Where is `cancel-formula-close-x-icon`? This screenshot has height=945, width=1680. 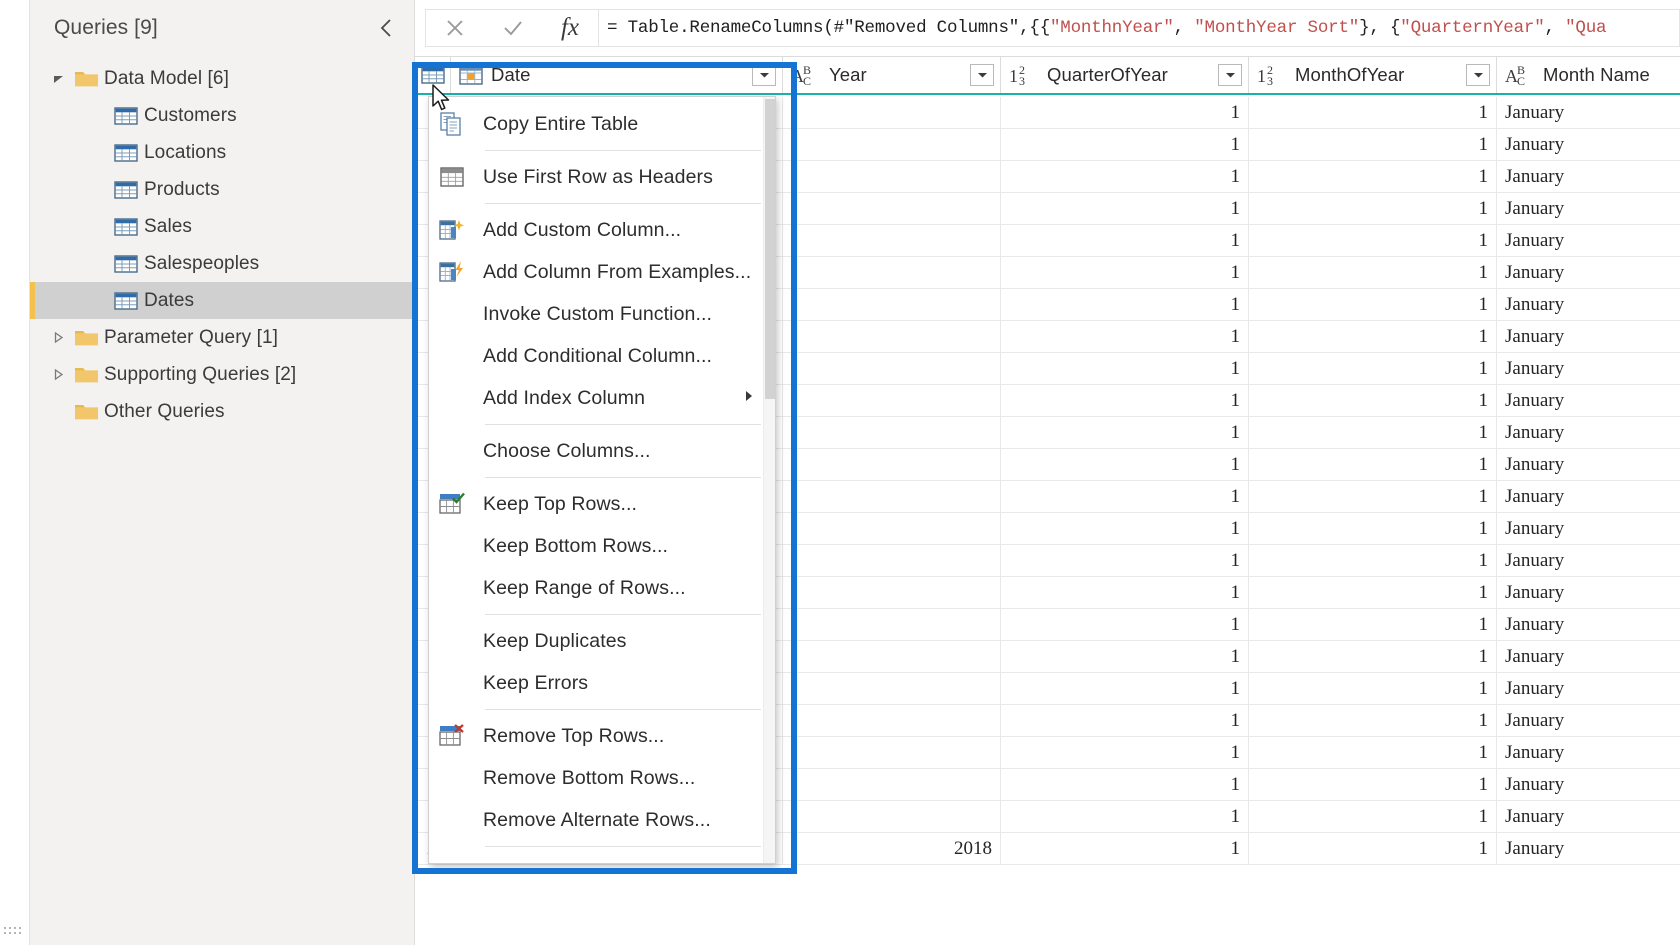
cancel-formula-close-x-icon is located at coordinates (455, 28).